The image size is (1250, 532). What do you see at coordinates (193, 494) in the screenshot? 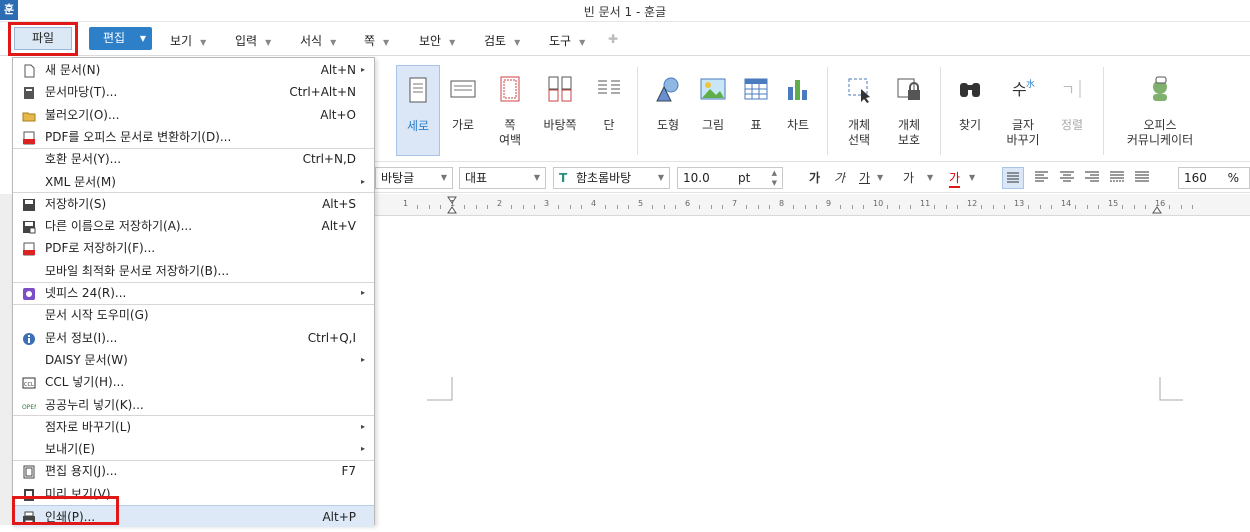
I see `file-menu-item: 미리 보기(V)` at bounding box center [193, 494].